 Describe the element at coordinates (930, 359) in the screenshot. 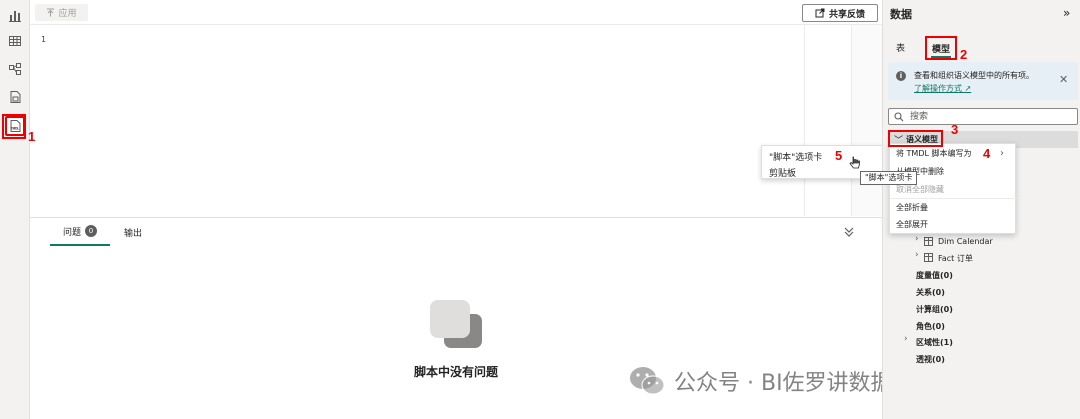

I see `tree-perspectives: 透视(0)` at that location.